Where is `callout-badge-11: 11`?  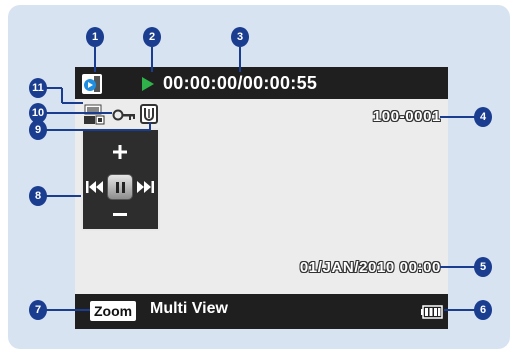 callout-badge-11: 11 is located at coordinates (38, 88).